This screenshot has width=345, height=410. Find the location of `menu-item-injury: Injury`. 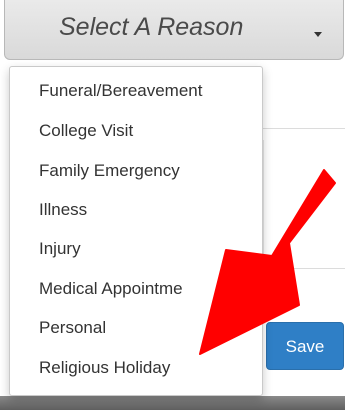

menu-item-injury: Injury is located at coordinates (60, 249).